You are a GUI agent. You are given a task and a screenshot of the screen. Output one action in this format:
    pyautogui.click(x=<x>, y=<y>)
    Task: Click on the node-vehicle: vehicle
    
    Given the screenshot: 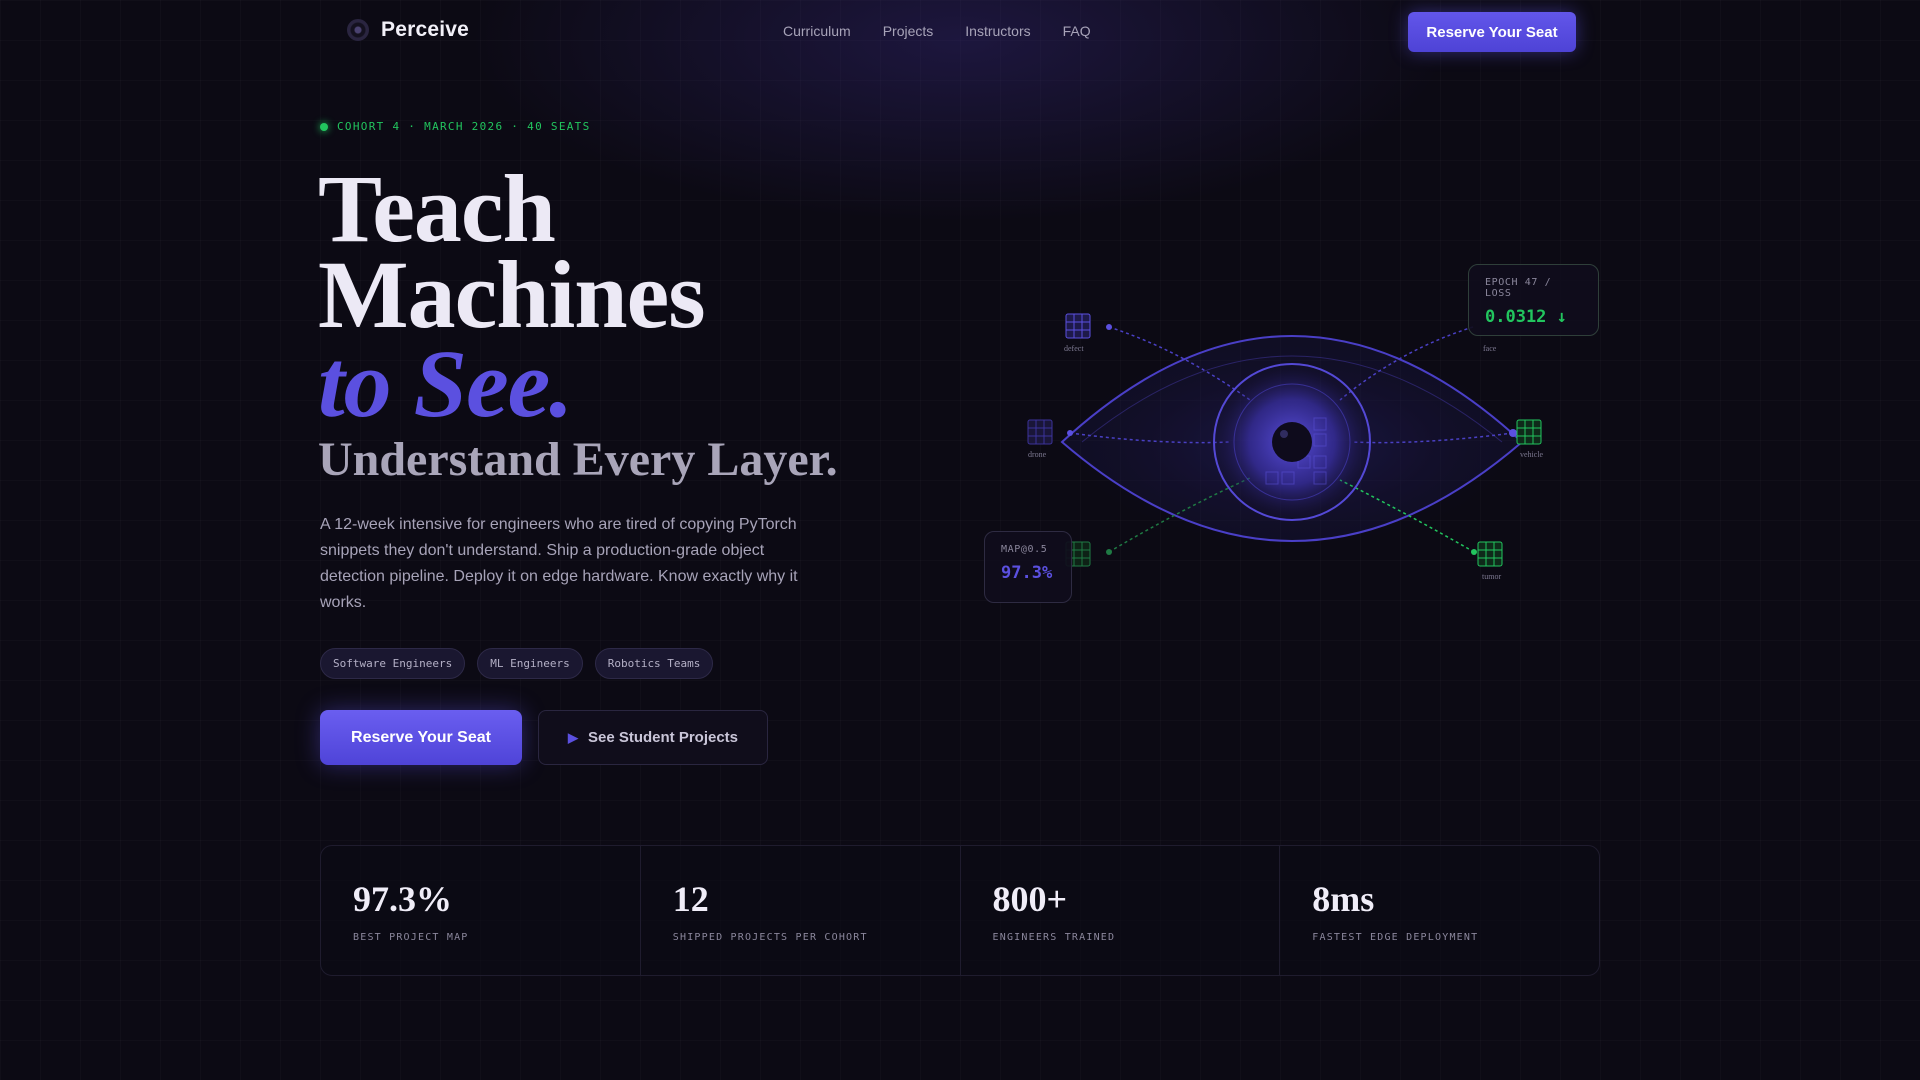 What is the action you would take?
    pyautogui.click(x=1530, y=439)
    